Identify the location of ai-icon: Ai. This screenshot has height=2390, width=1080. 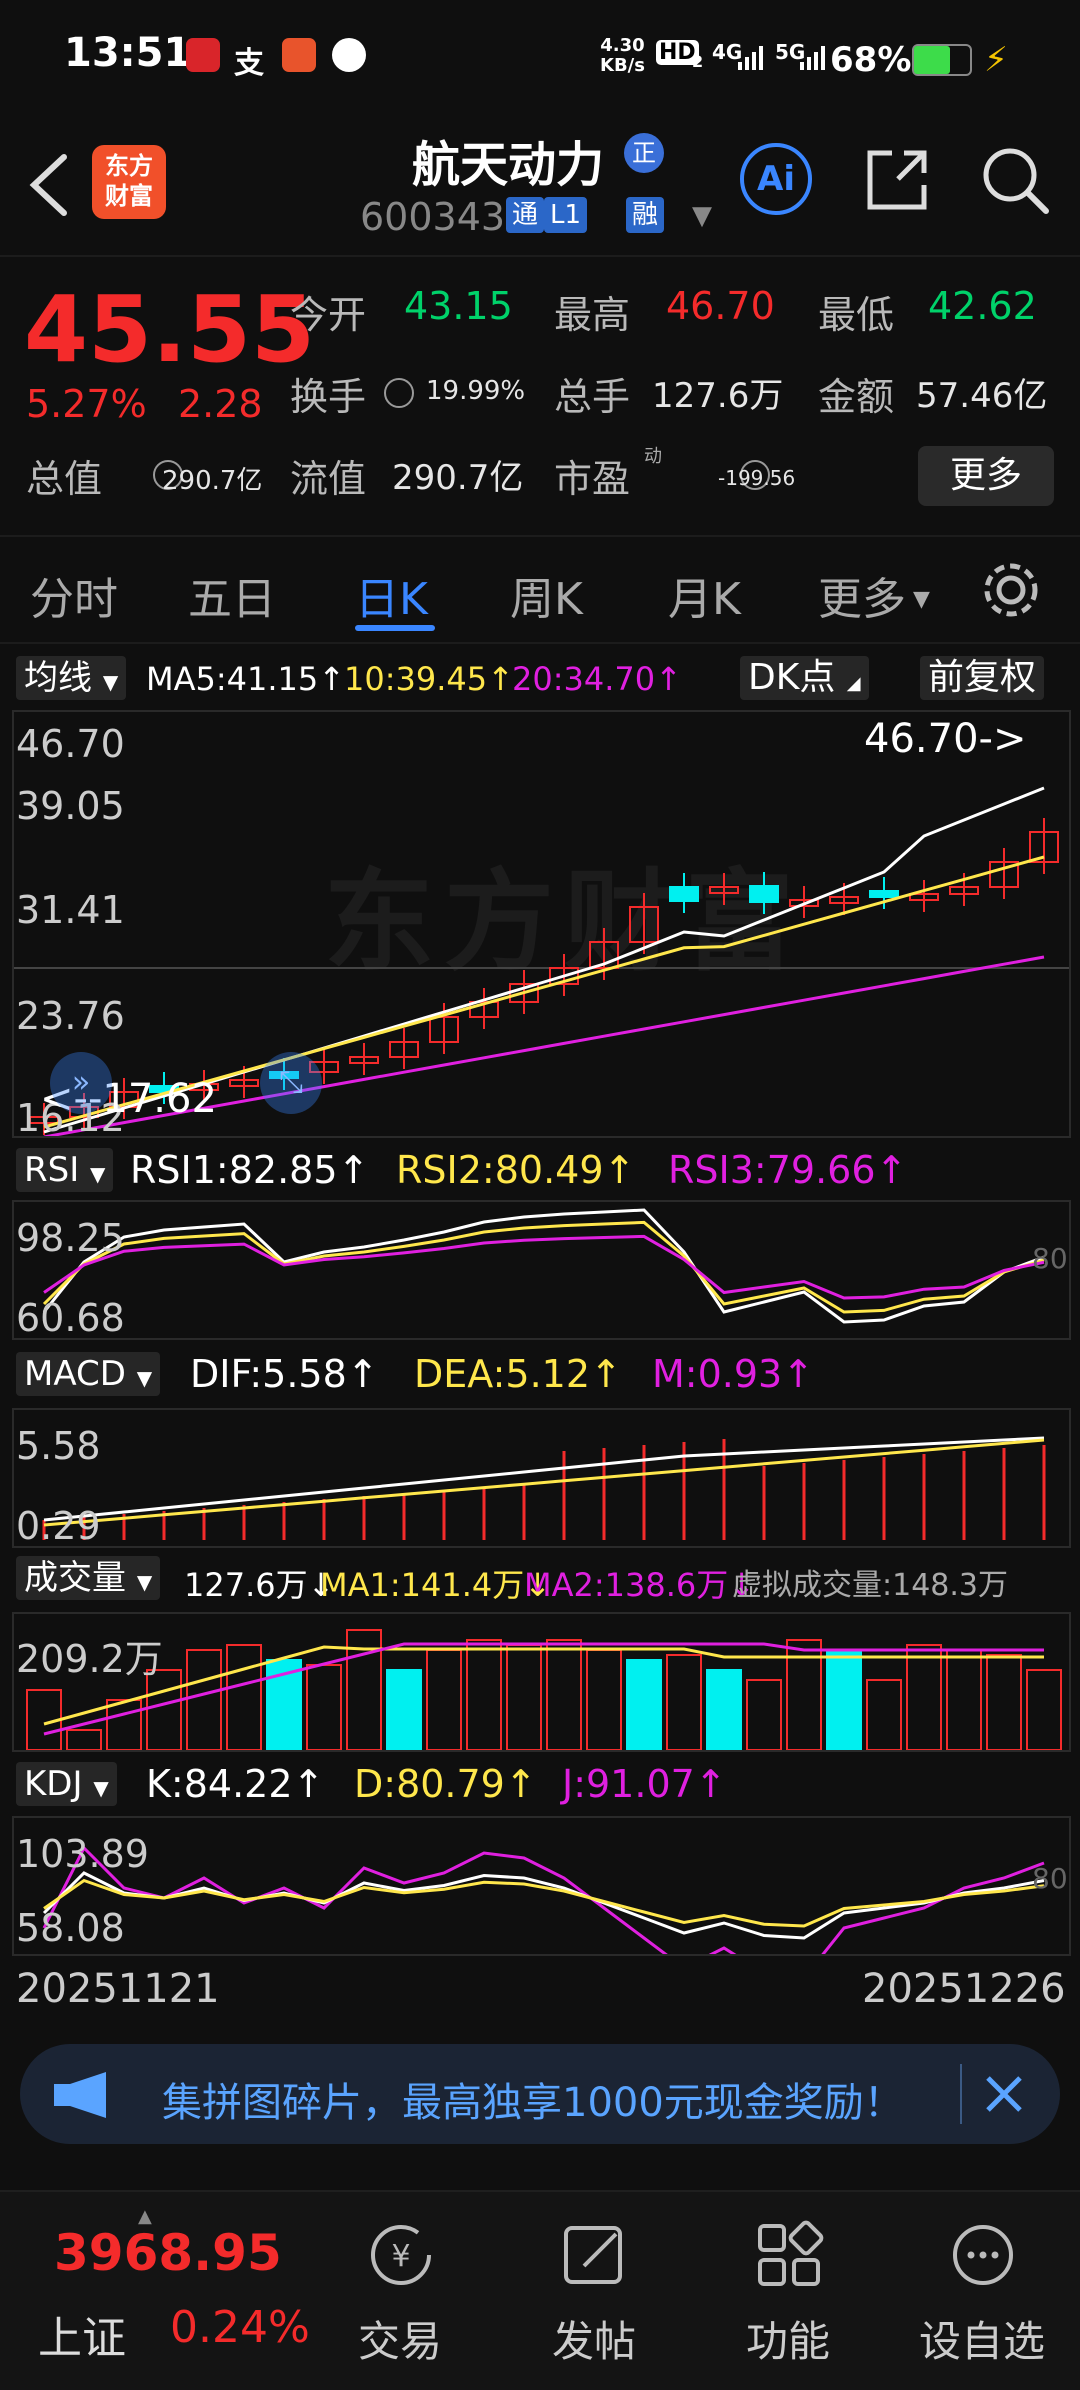
(776, 179).